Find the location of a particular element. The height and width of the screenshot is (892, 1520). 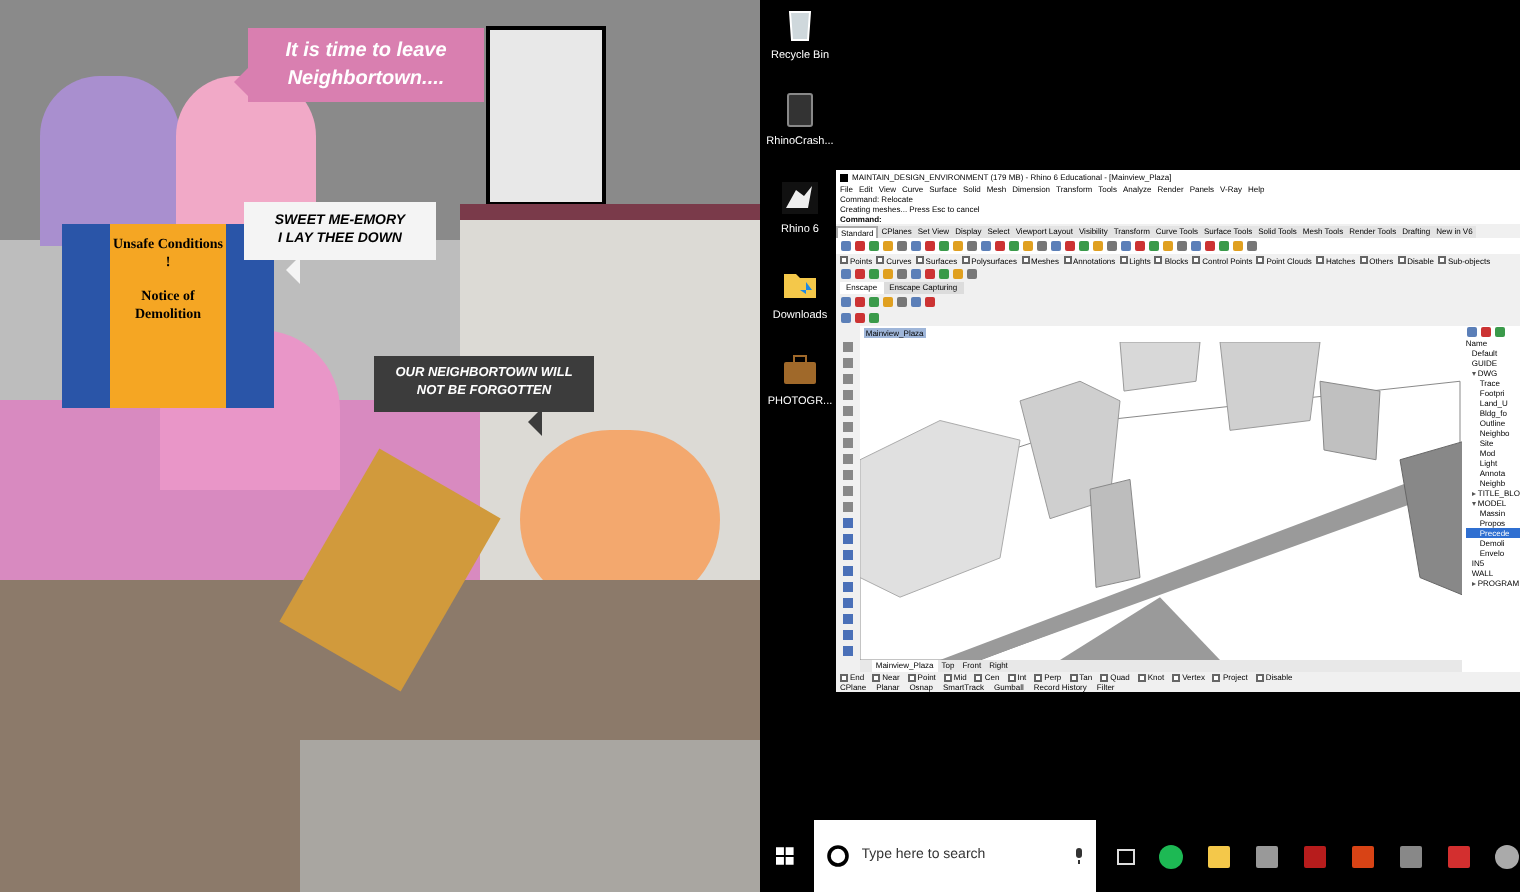

letter-app-icon is located at coordinates (1459, 856).